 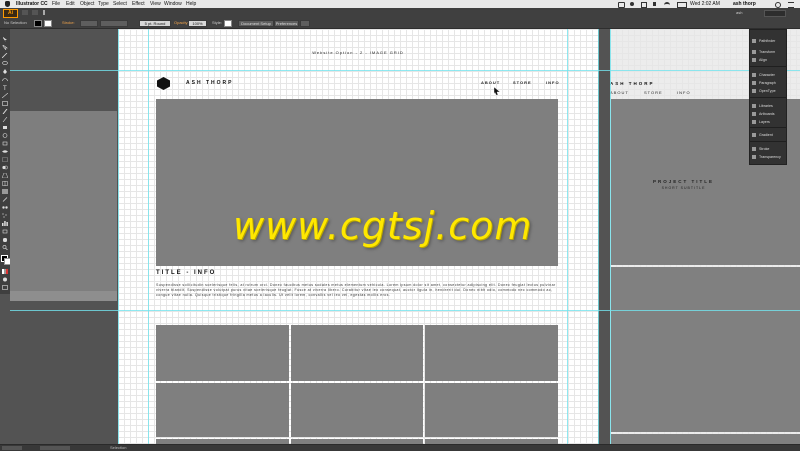 I want to click on mesh-tool-icon, so click(x=5, y=183).